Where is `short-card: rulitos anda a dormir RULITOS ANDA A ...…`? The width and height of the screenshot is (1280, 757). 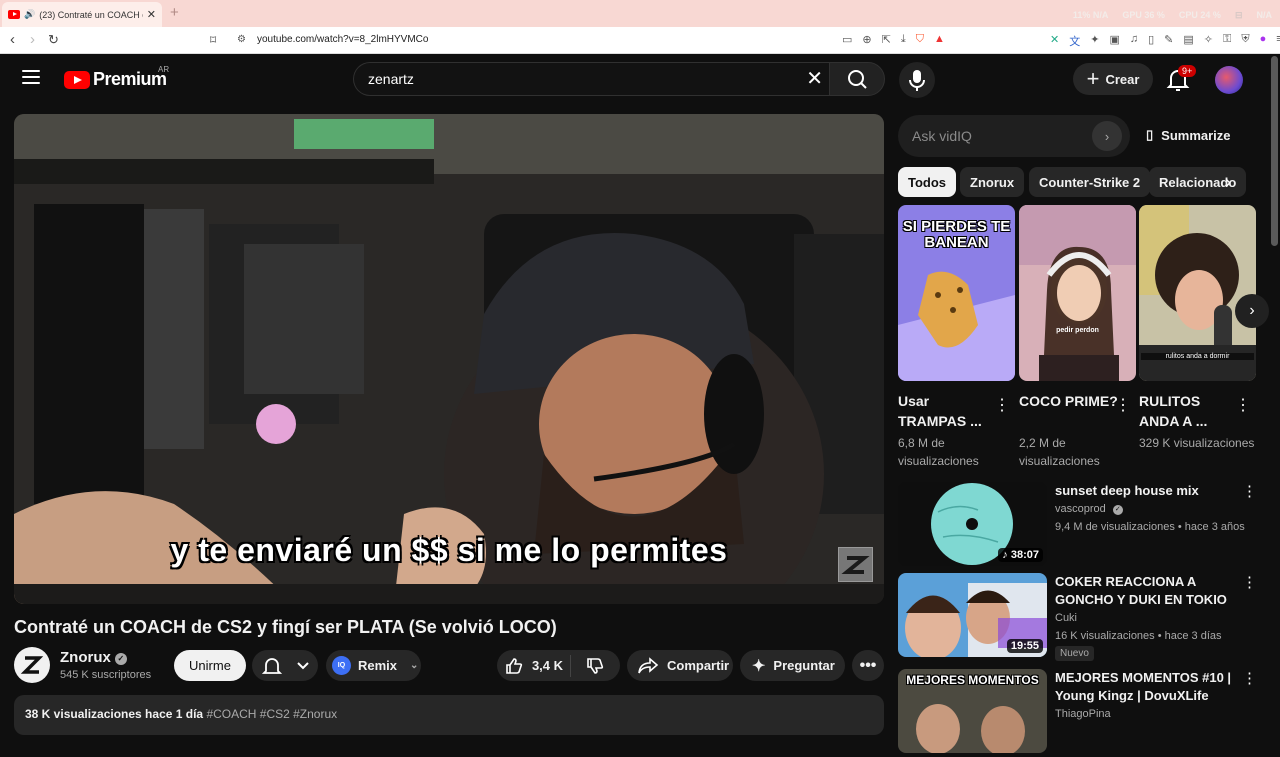 short-card: rulitos anda a dormir RULITOS ANDA A ...… is located at coordinates (1197, 327).